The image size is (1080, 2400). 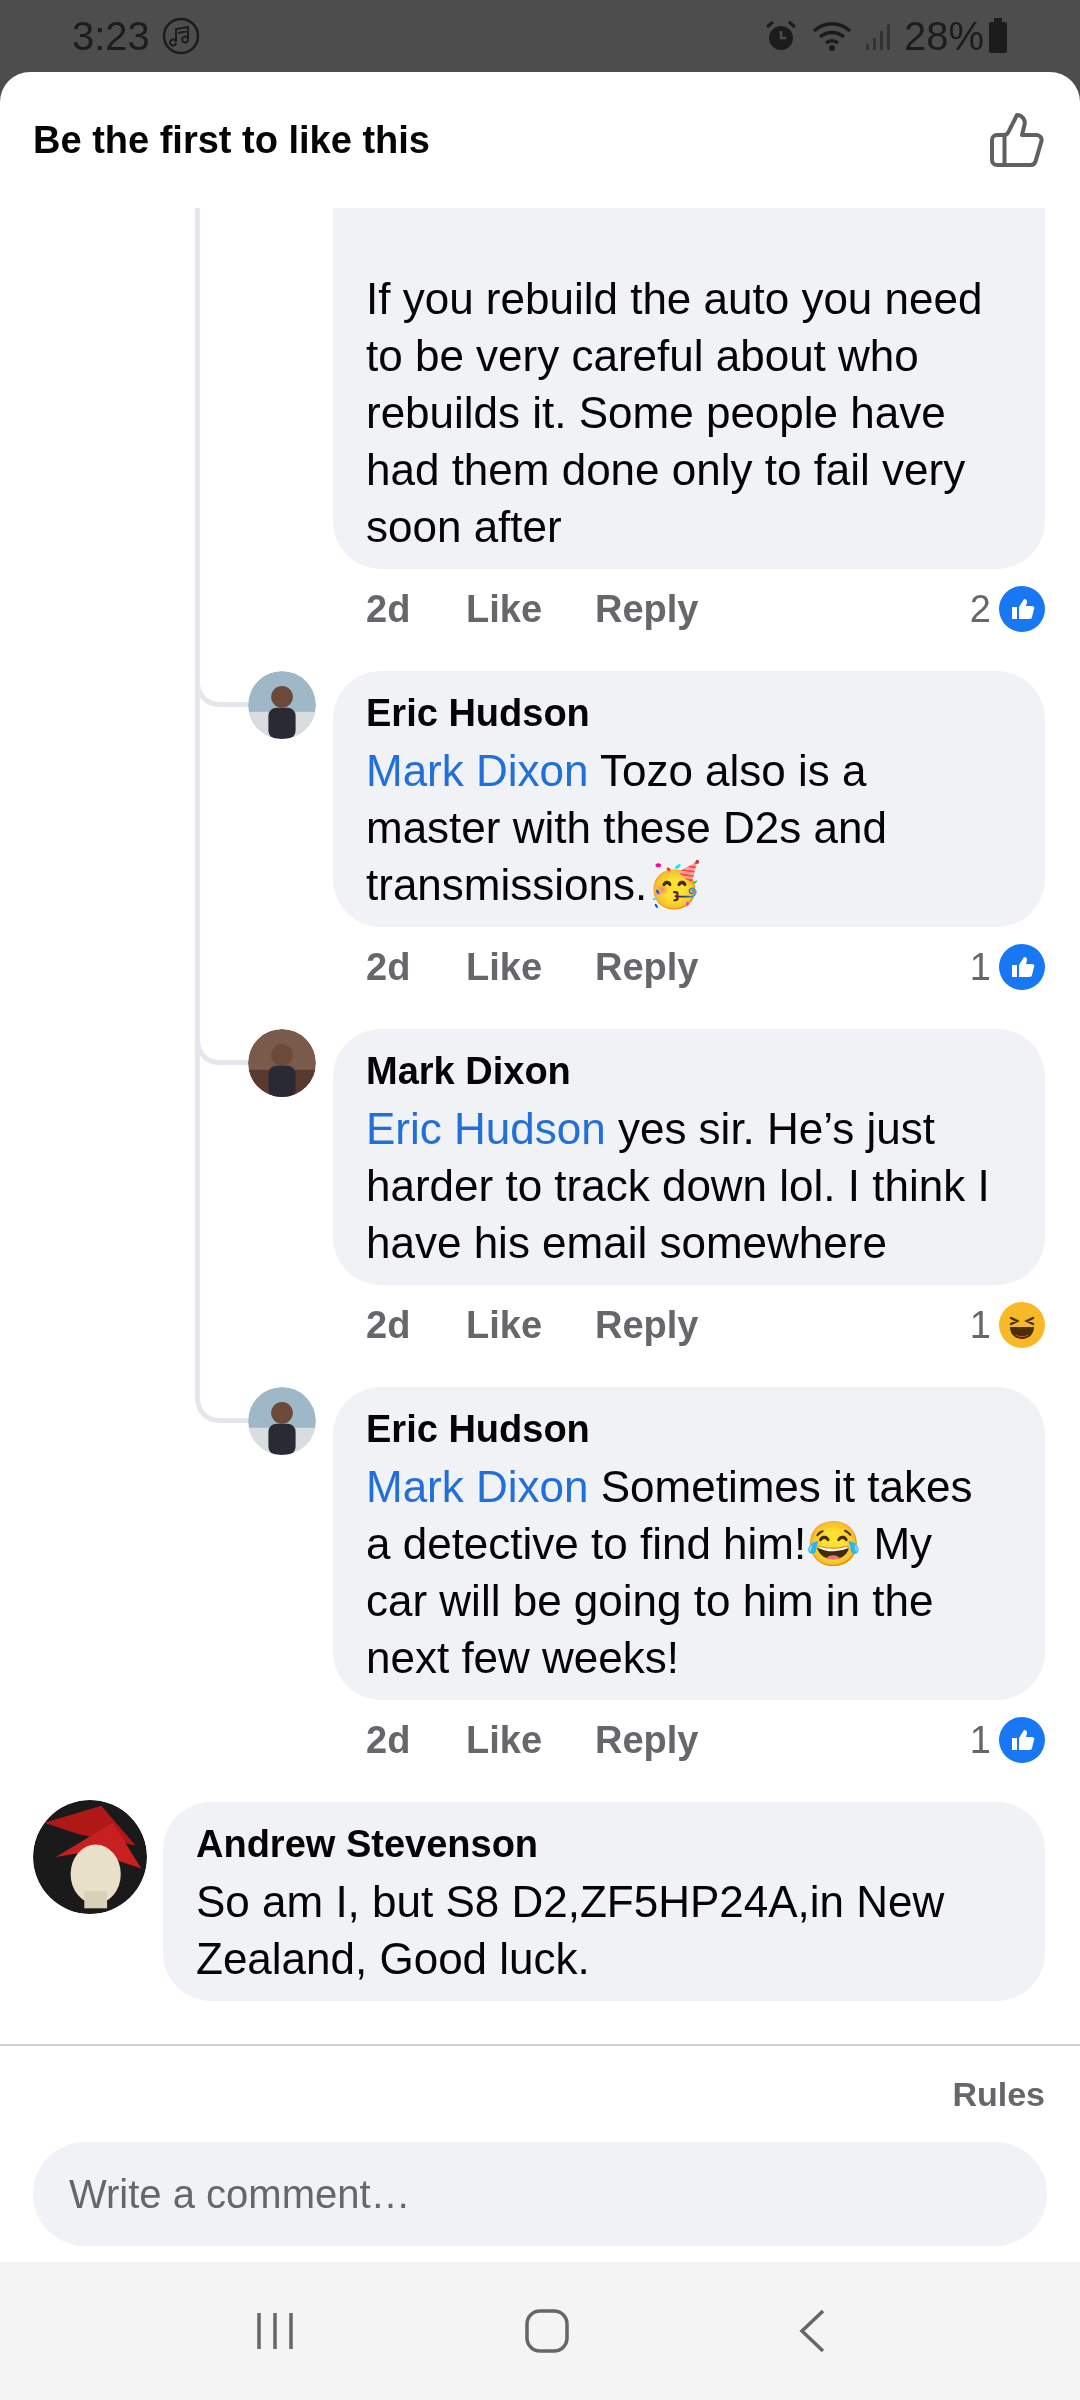 What do you see at coordinates (368, 1844) in the screenshot?
I see `comment-author: Andrew Stevenson` at bounding box center [368, 1844].